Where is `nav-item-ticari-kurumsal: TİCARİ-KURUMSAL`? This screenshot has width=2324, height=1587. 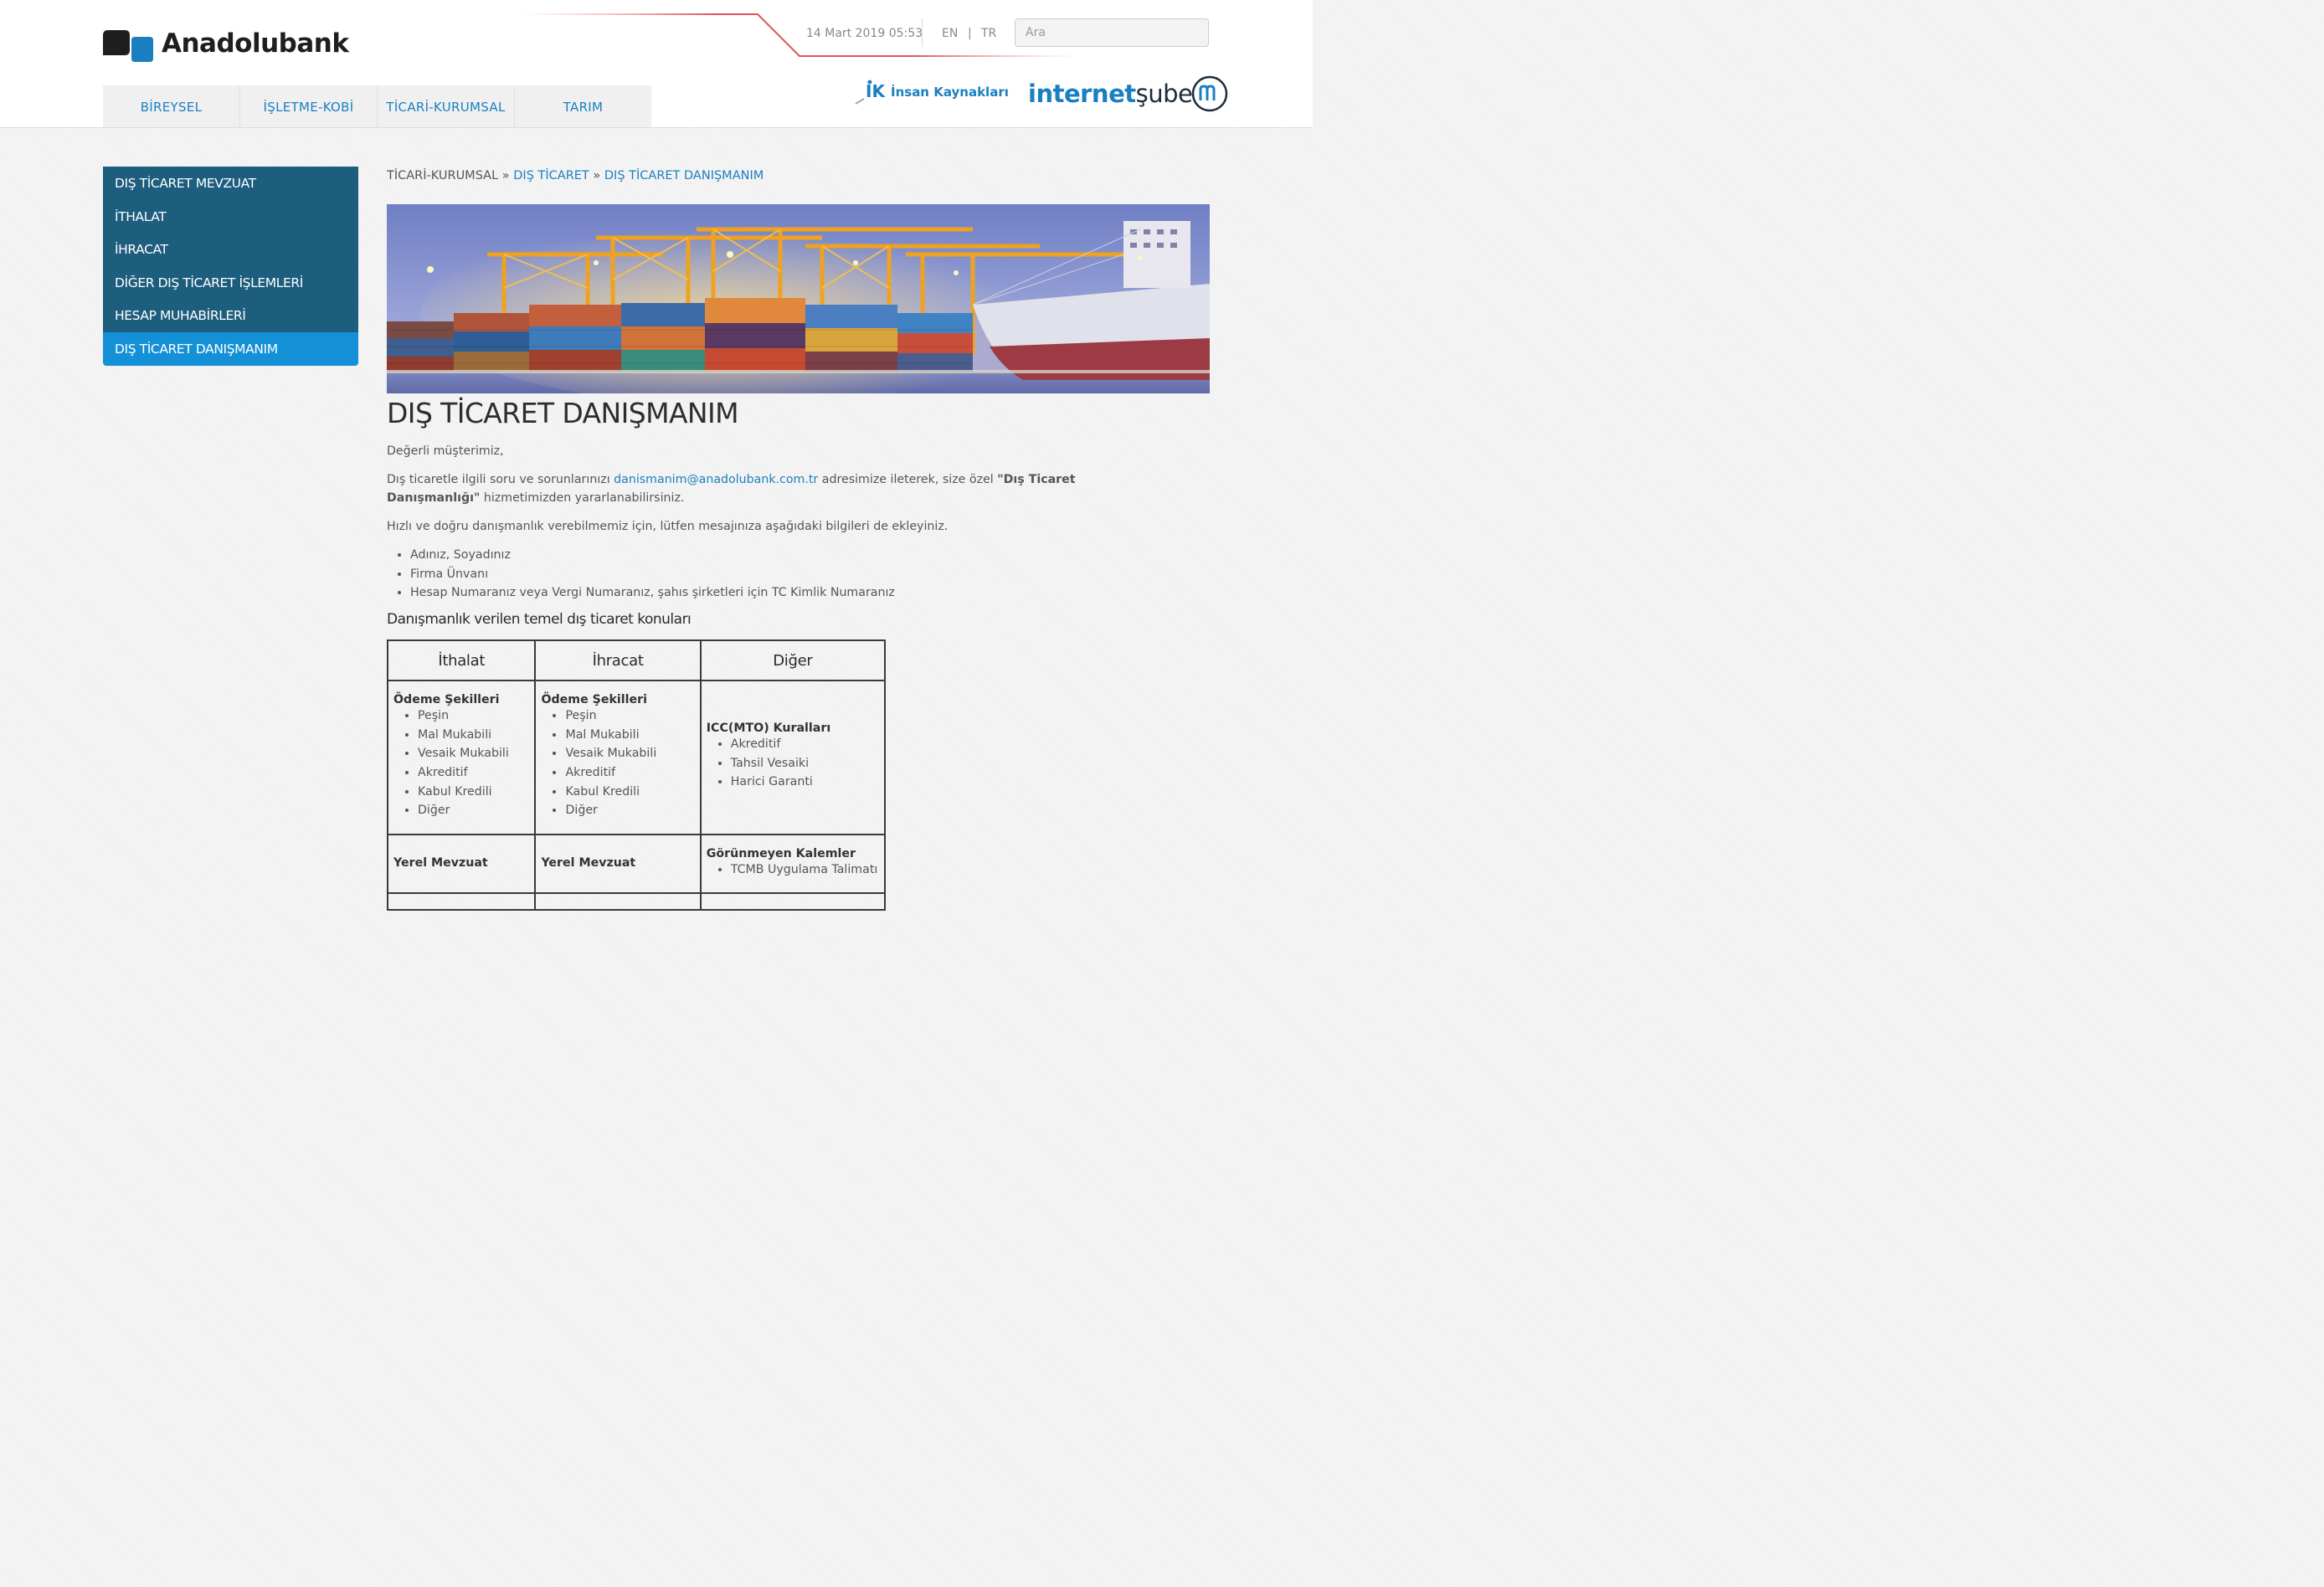
nav-item-ticari-kurumsal: TİCARİ-KURUMSAL is located at coordinates (446, 106).